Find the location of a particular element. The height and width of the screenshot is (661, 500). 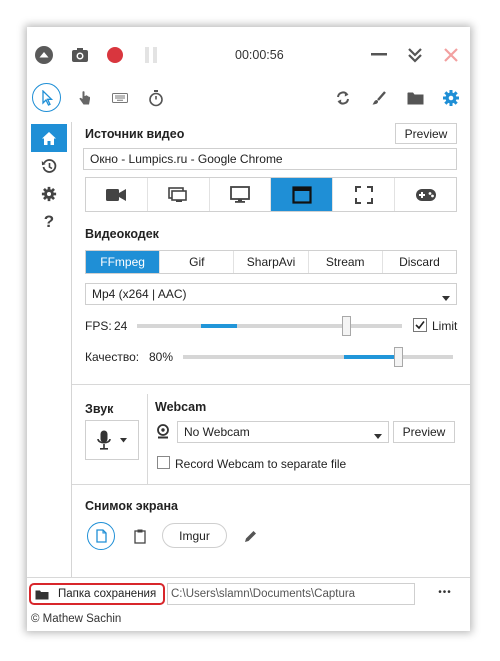

sidebar-item-help: ? is located at coordinates (49, 222).